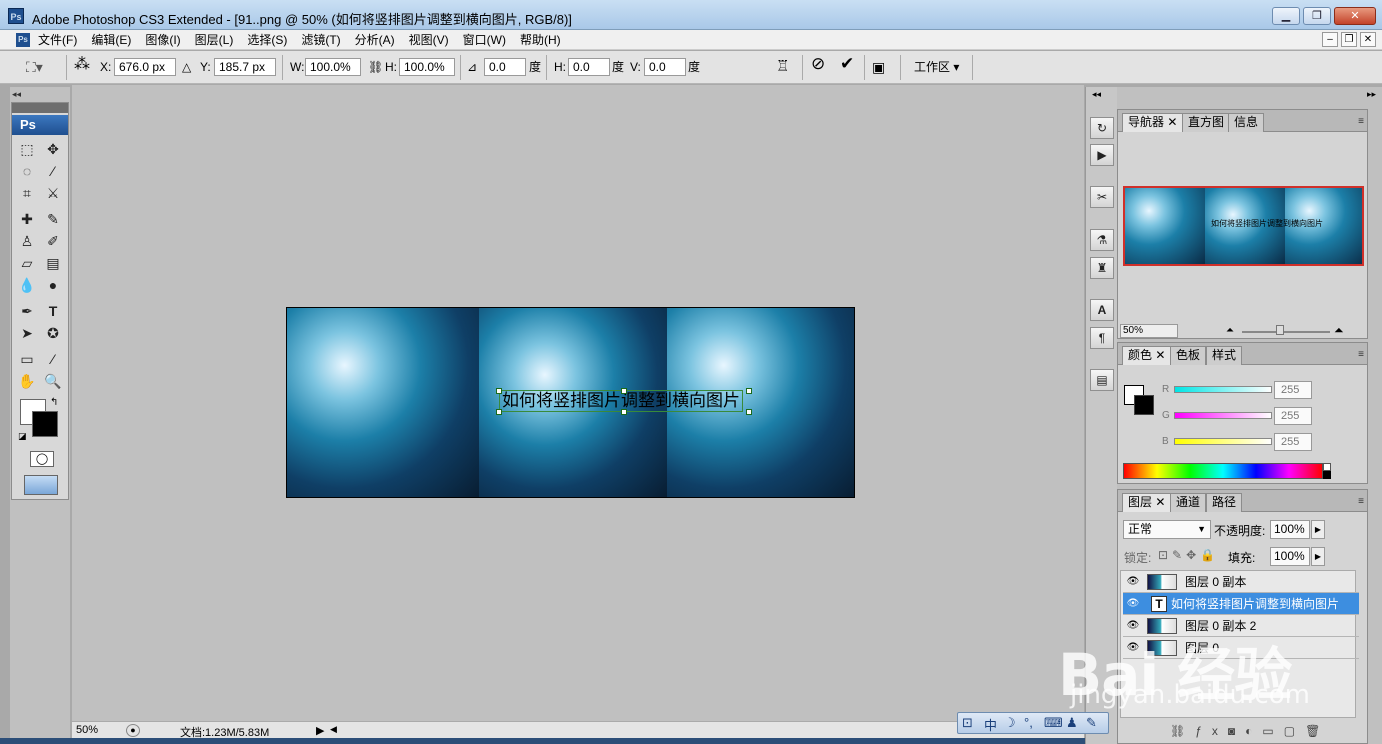 The height and width of the screenshot is (744, 1382). I want to click on ime-mode: 中, so click(990, 724).